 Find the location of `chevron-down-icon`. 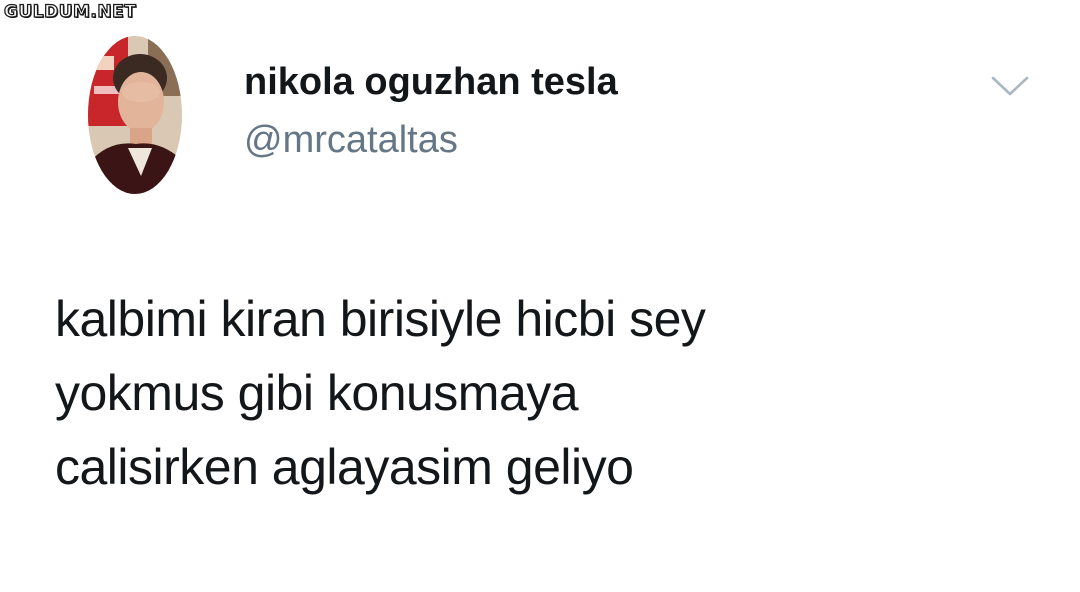

chevron-down-icon is located at coordinates (1010, 86).